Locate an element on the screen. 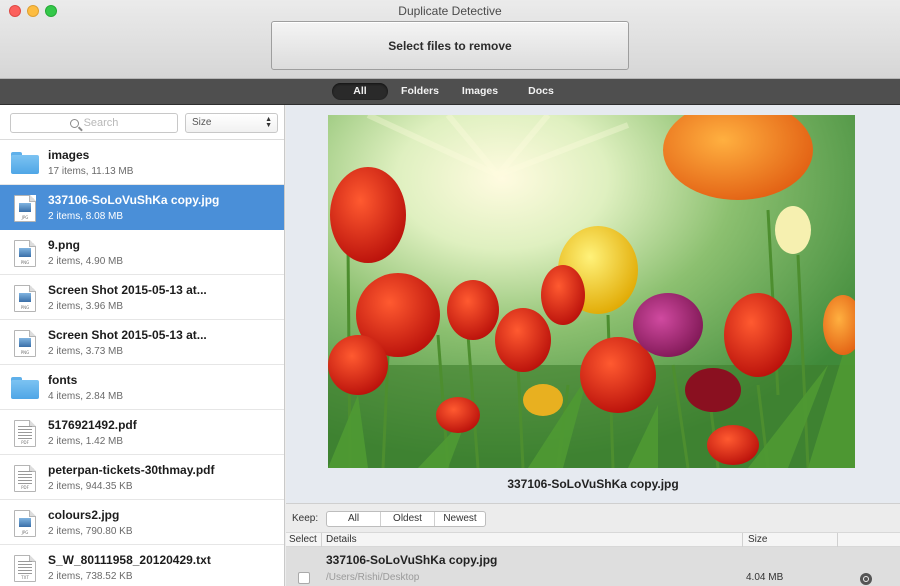  item-name: S_W_80111958_20120429.txt is located at coordinates (129, 560).